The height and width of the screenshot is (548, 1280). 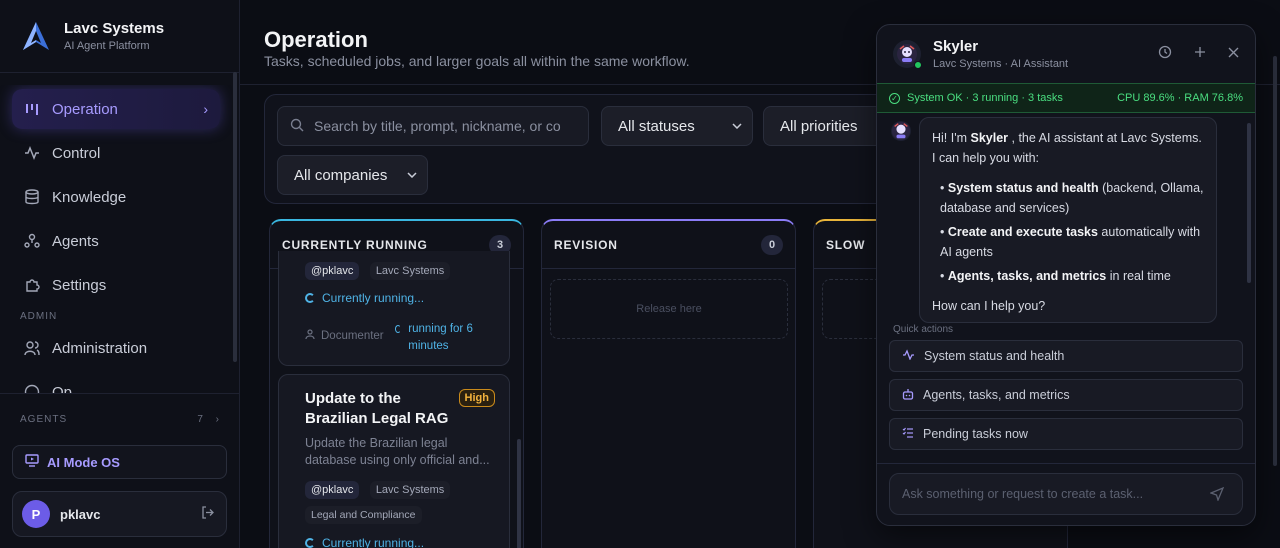 I want to click on list-check-icon, so click(x=908, y=434).